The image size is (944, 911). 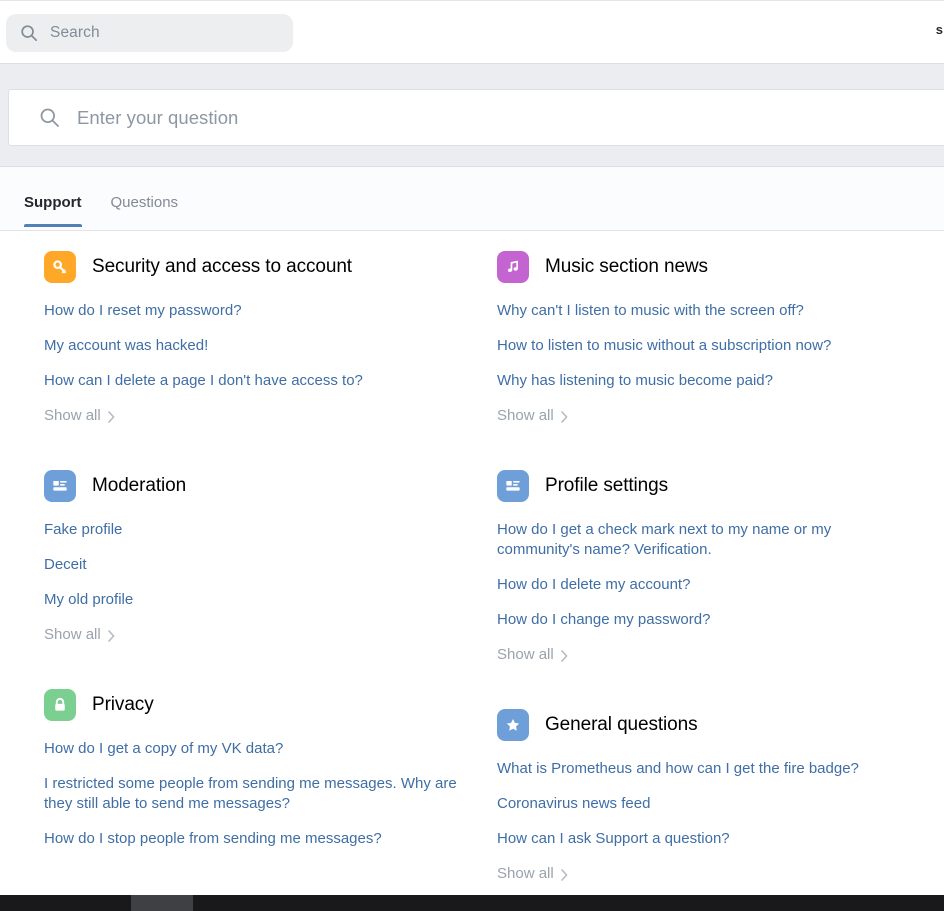 What do you see at coordinates (513, 725) in the screenshot?
I see `star-icon` at bounding box center [513, 725].